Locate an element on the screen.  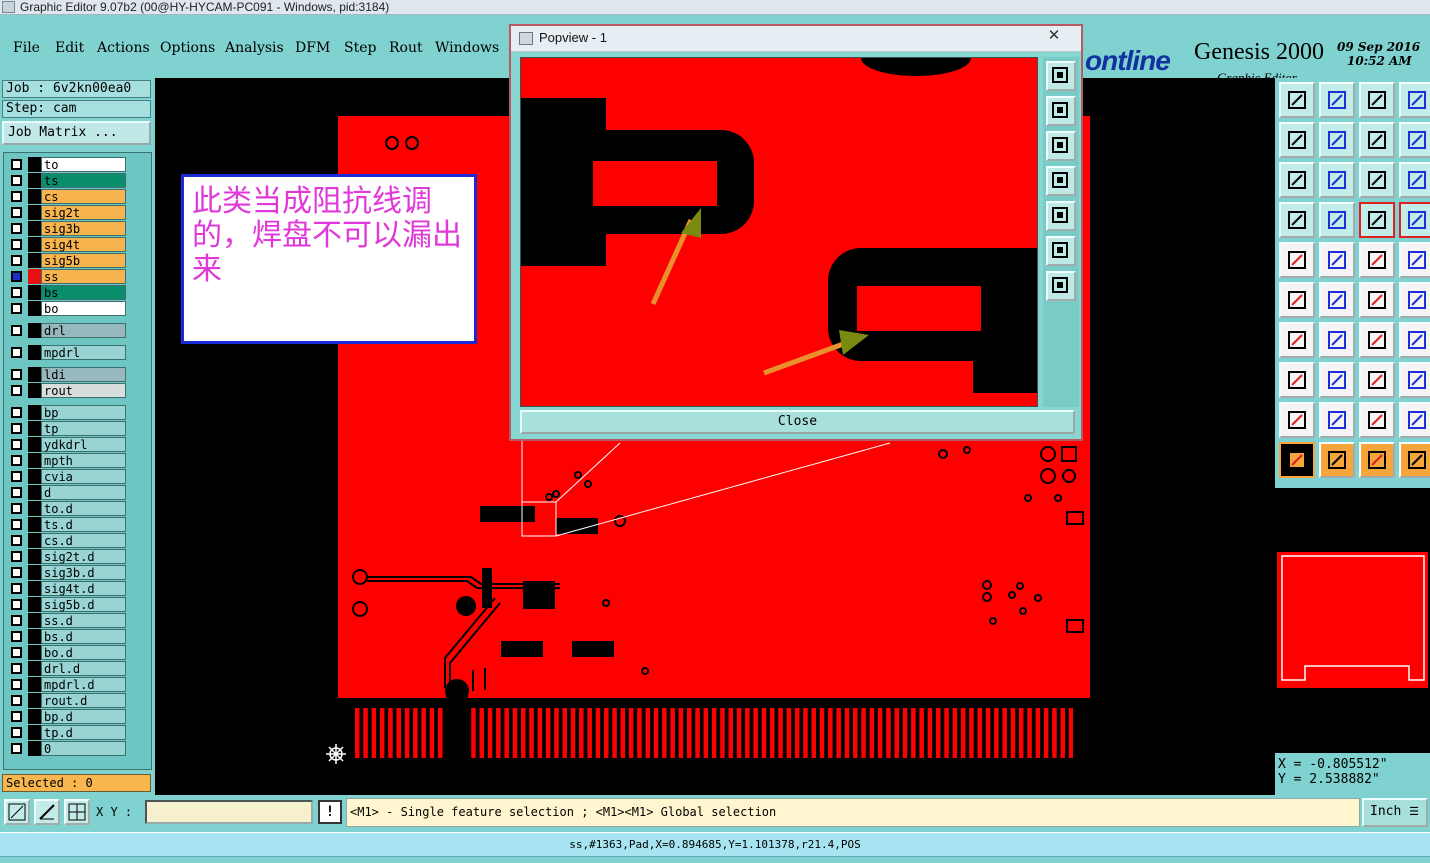
alert-button: ! is located at coordinates (330, 812).